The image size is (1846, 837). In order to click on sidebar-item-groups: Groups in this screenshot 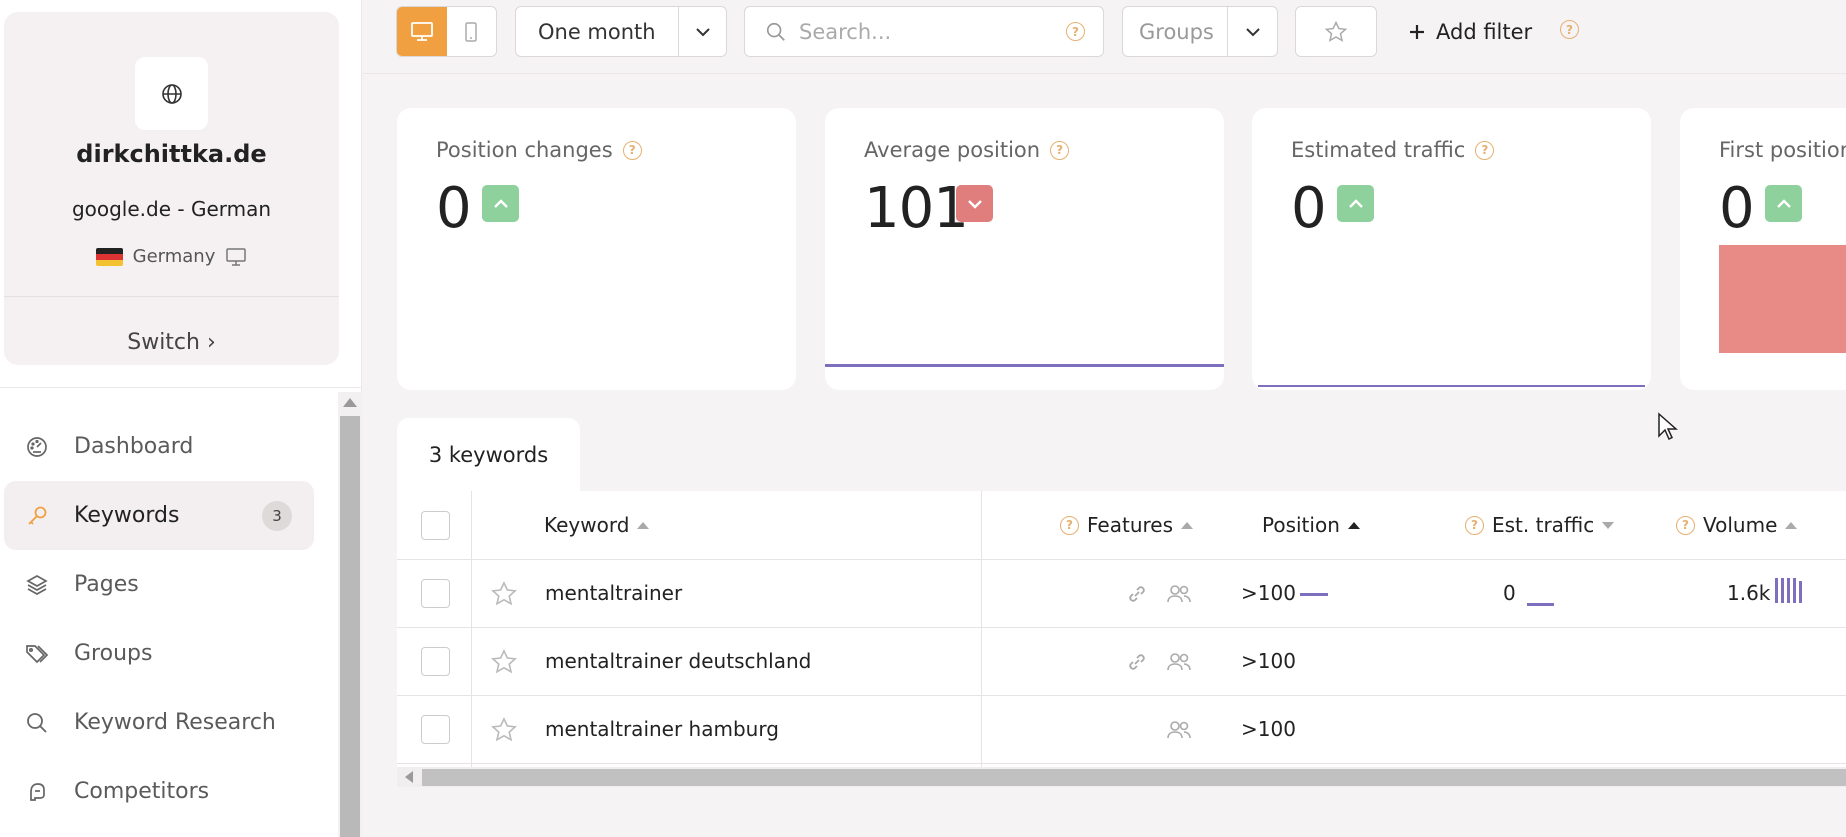, I will do `click(159, 653)`.